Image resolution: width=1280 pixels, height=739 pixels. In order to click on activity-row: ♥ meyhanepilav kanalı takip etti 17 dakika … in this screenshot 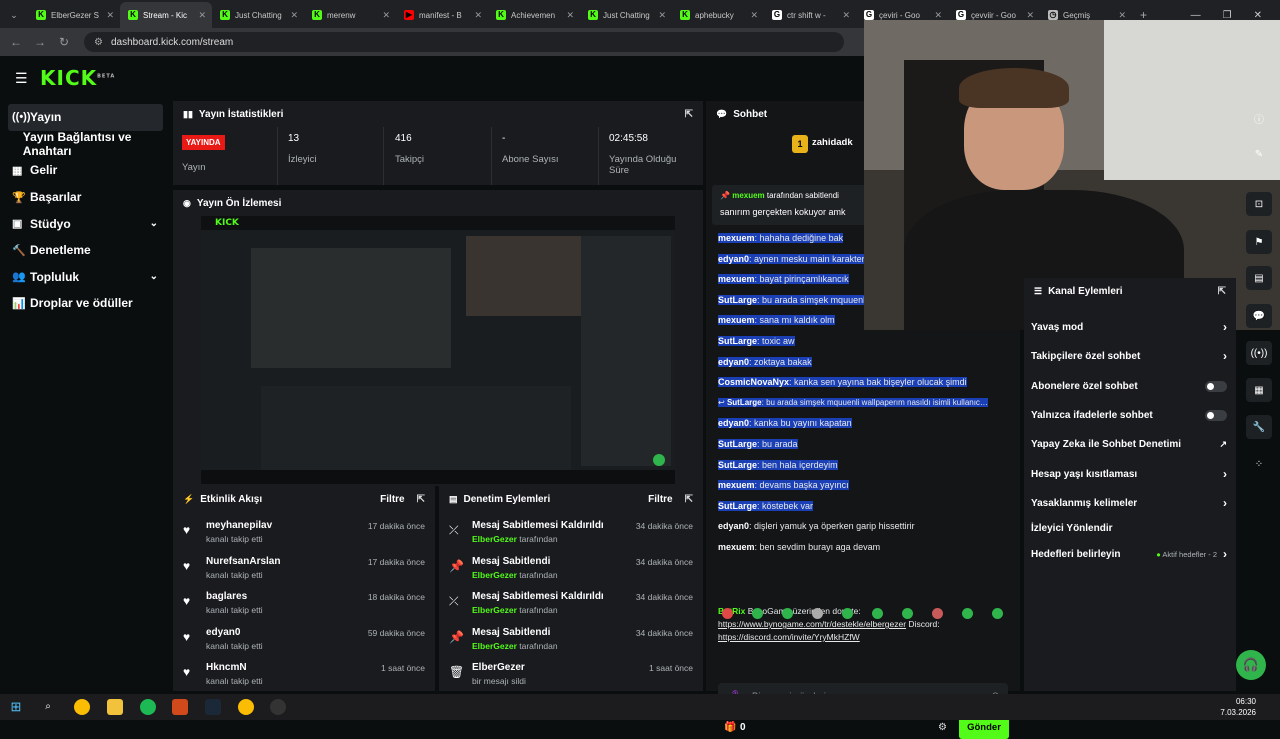, I will do `click(304, 533)`.